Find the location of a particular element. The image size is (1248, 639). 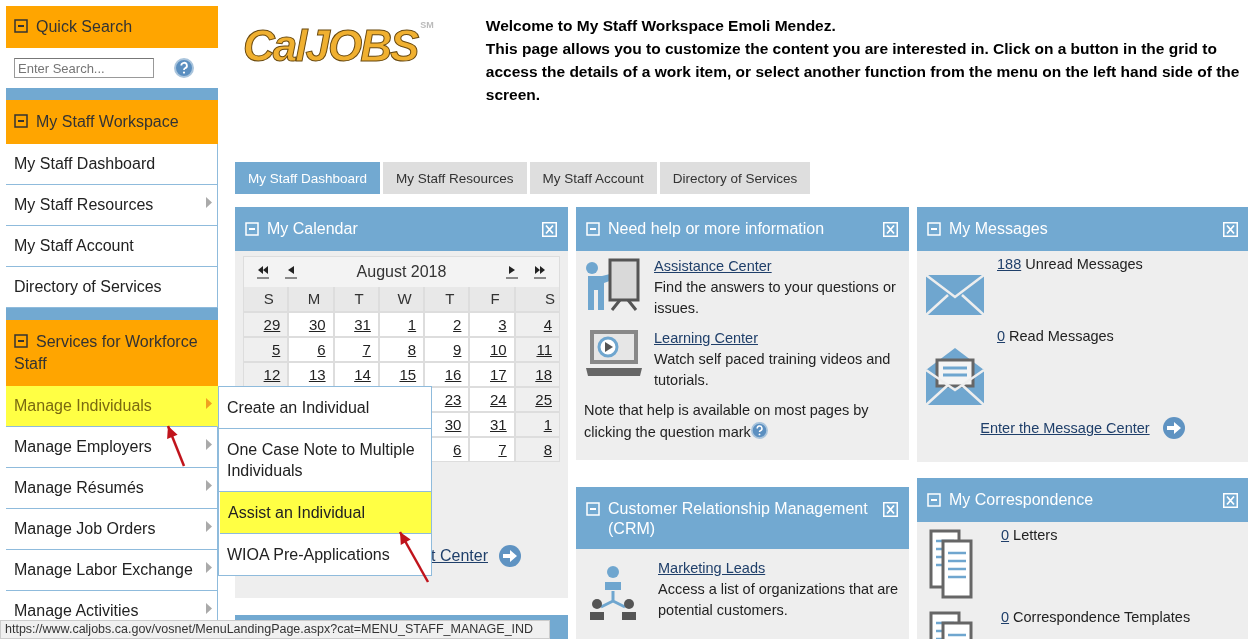

envelope-icon is located at coordinates (955, 295).